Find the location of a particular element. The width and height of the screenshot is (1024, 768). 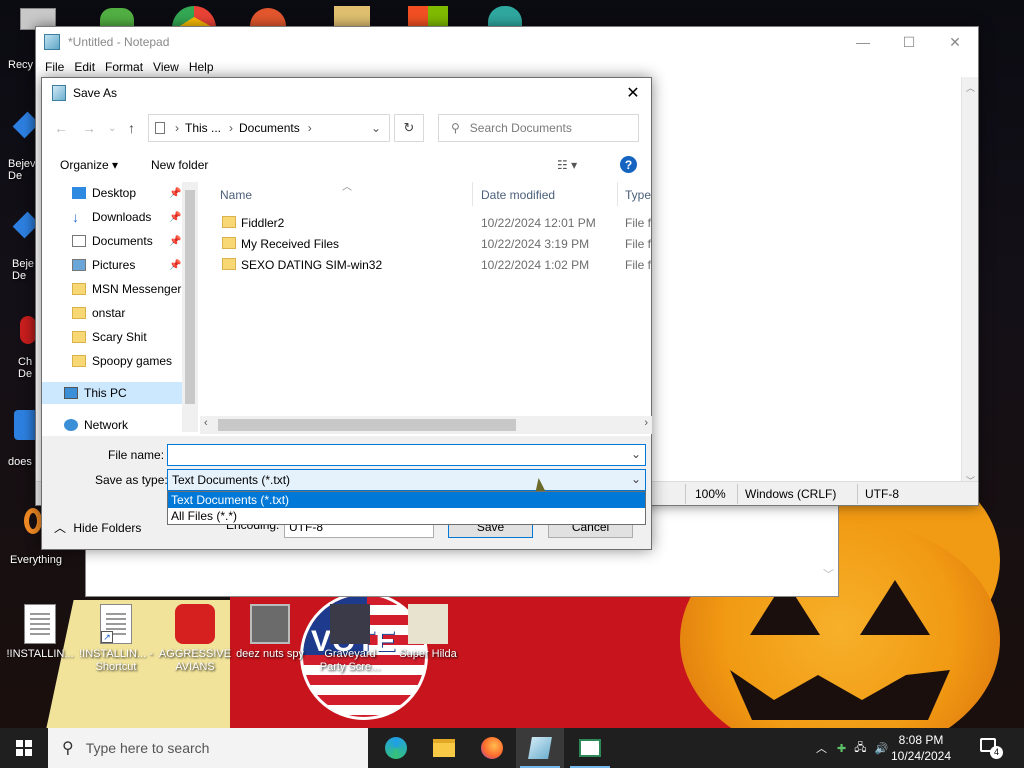

column-name: Name is located at coordinates (236, 195).